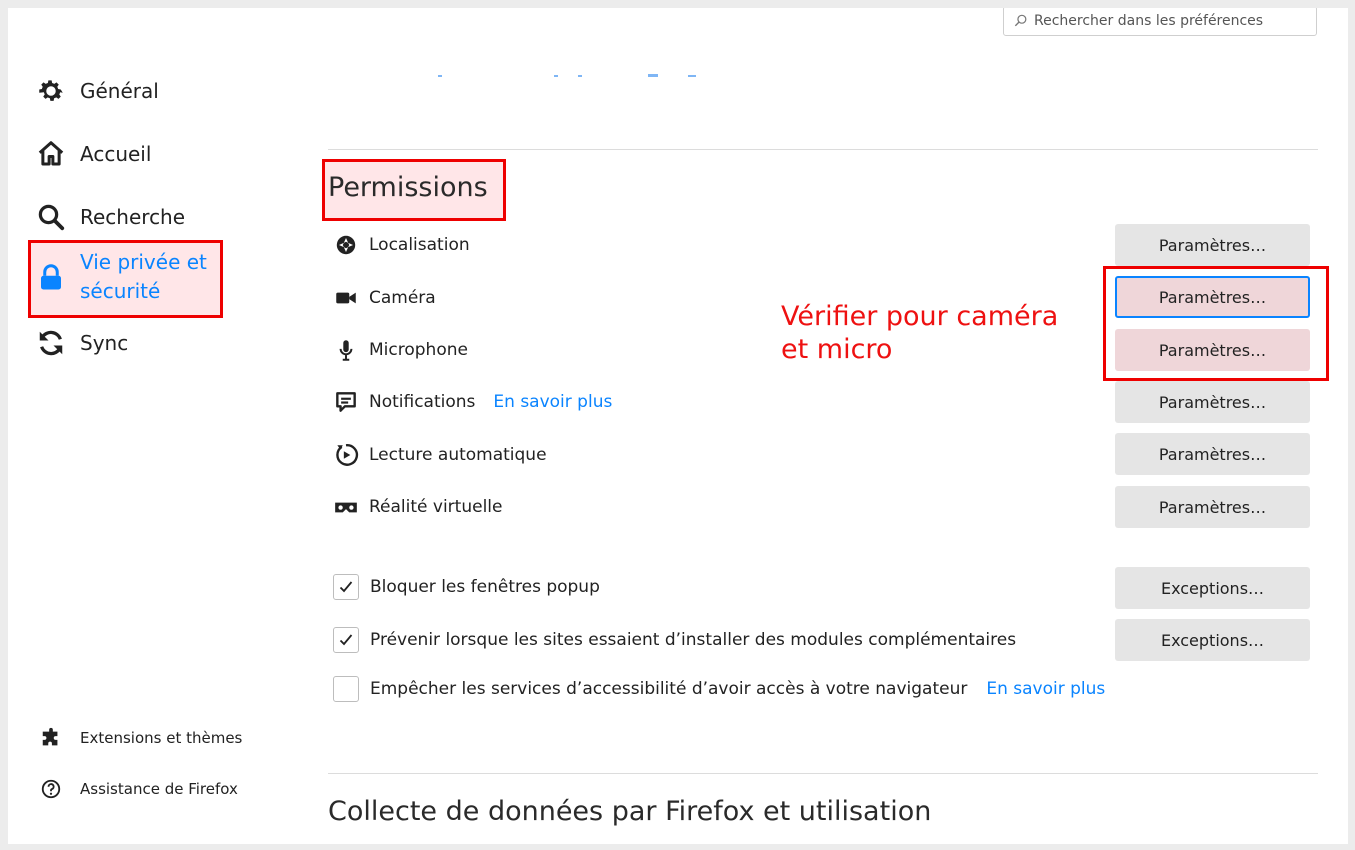 This screenshot has height=850, width=1355. What do you see at coordinates (50, 736) in the screenshot?
I see `puzzle-icon` at bounding box center [50, 736].